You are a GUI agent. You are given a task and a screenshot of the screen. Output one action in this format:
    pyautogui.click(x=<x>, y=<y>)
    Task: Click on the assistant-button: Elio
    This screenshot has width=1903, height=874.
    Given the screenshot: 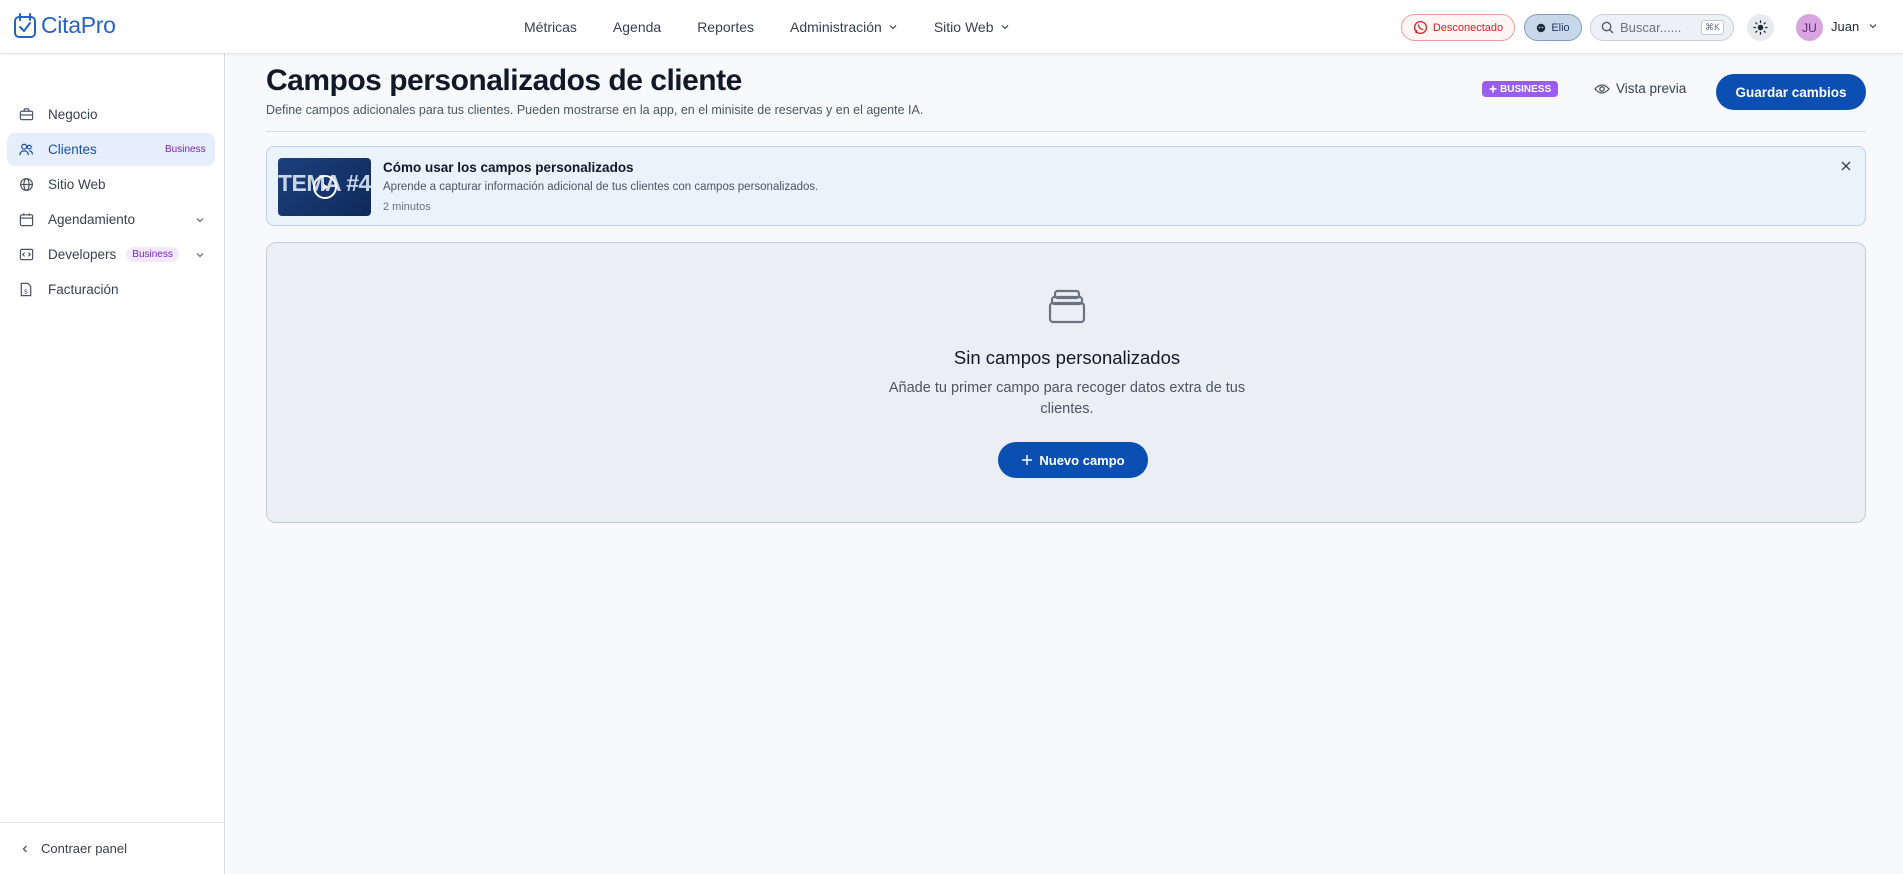 What is the action you would take?
    pyautogui.click(x=1553, y=27)
    